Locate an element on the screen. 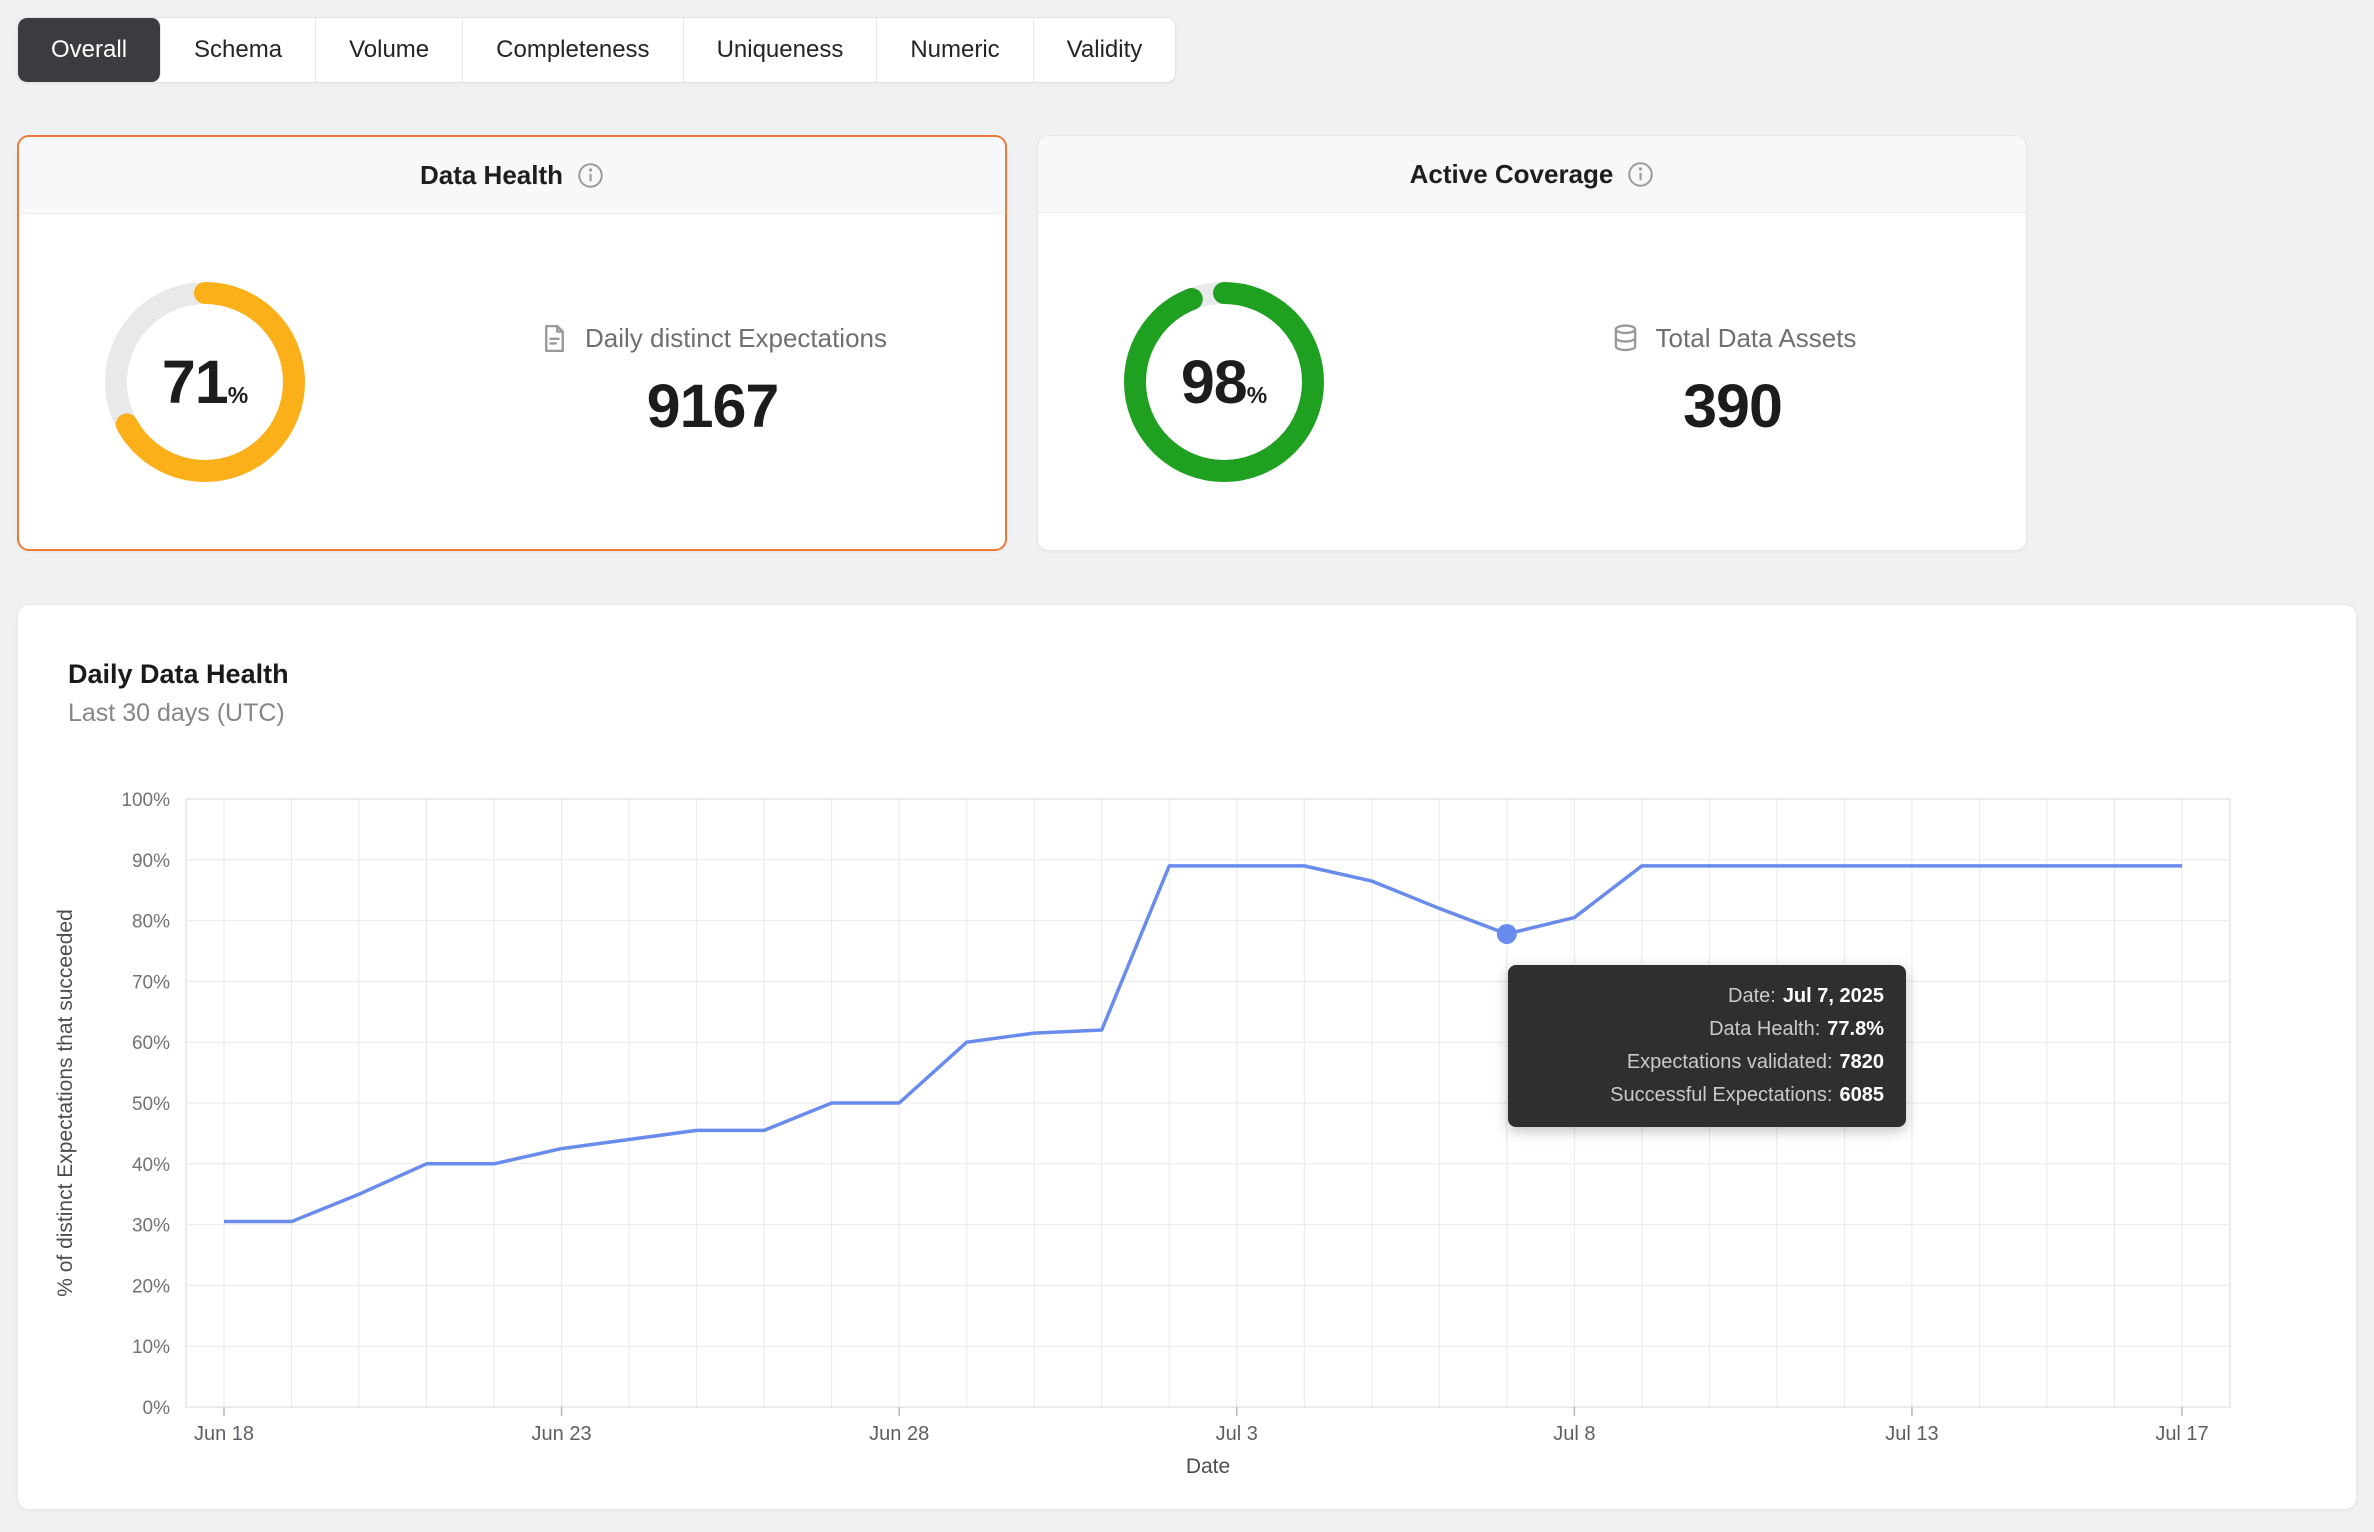  tooltip-successful-value: 6085 is located at coordinates (1862, 1095).